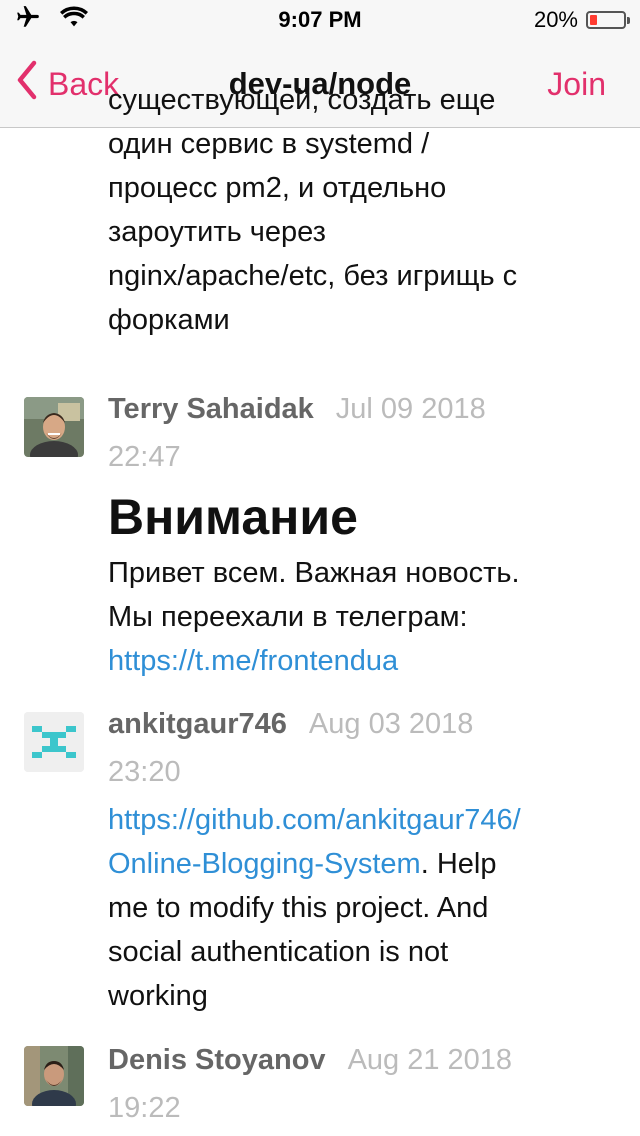 The height and width of the screenshot is (1136, 640). I want to click on airplane-icon, so click(28, 20).